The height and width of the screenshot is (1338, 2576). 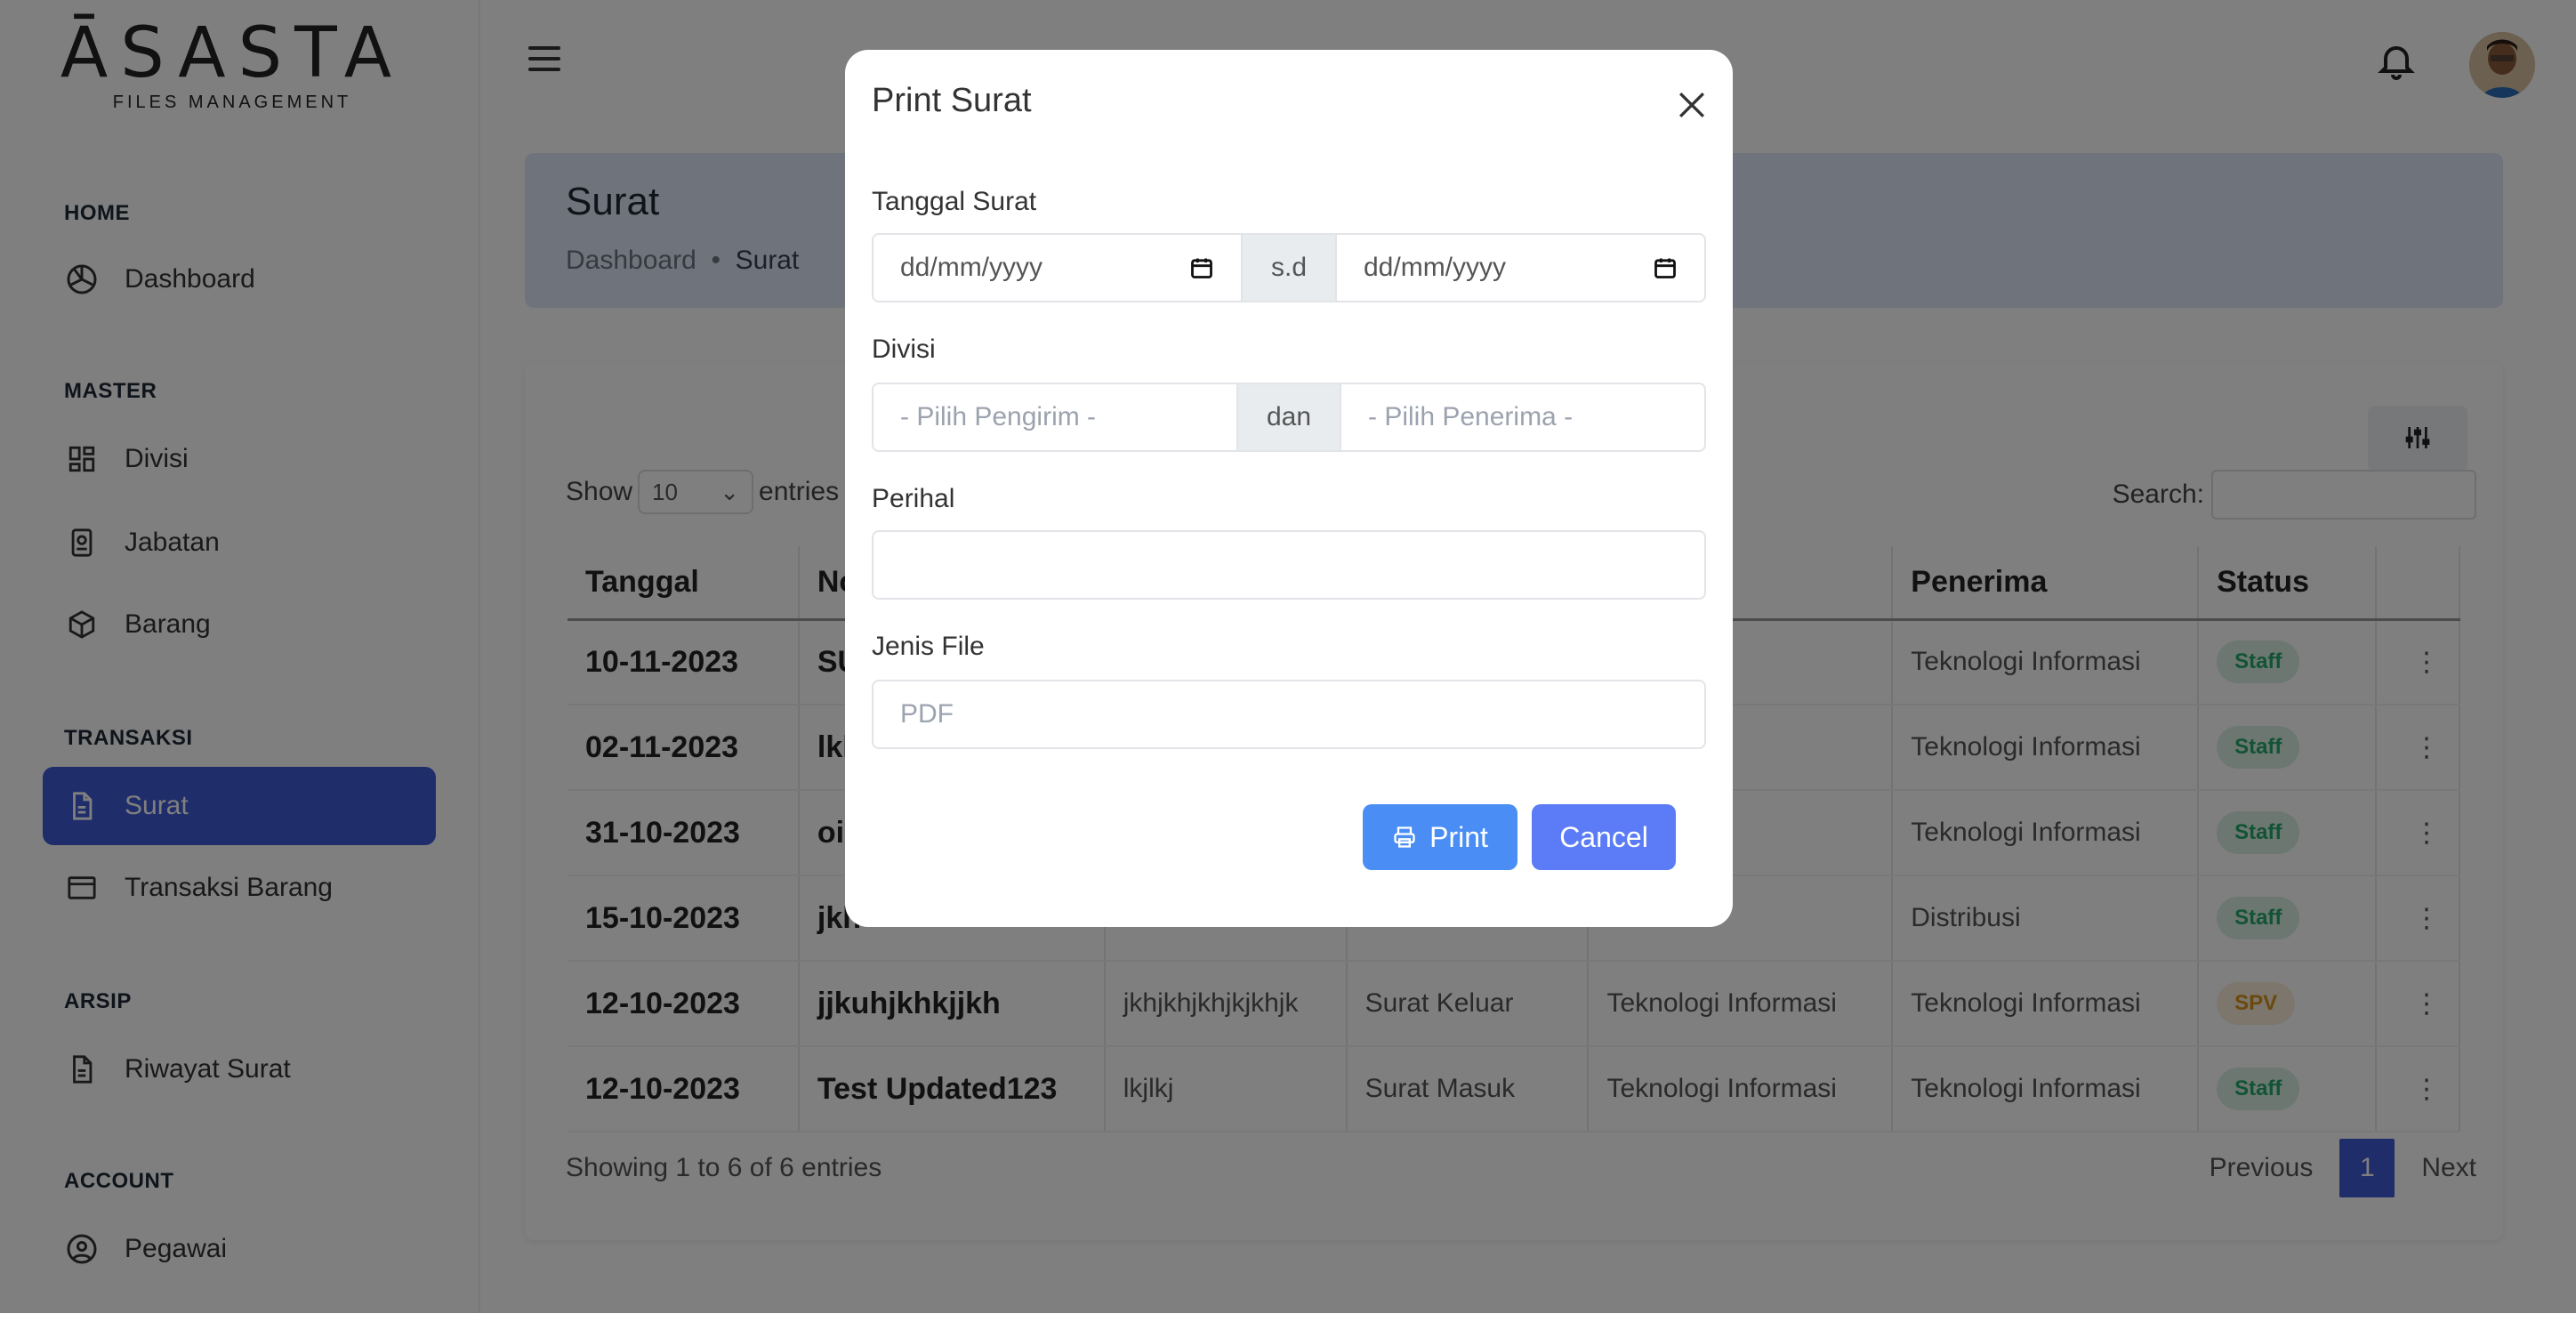 I want to click on print-button-label: Print, so click(x=1458, y=836).